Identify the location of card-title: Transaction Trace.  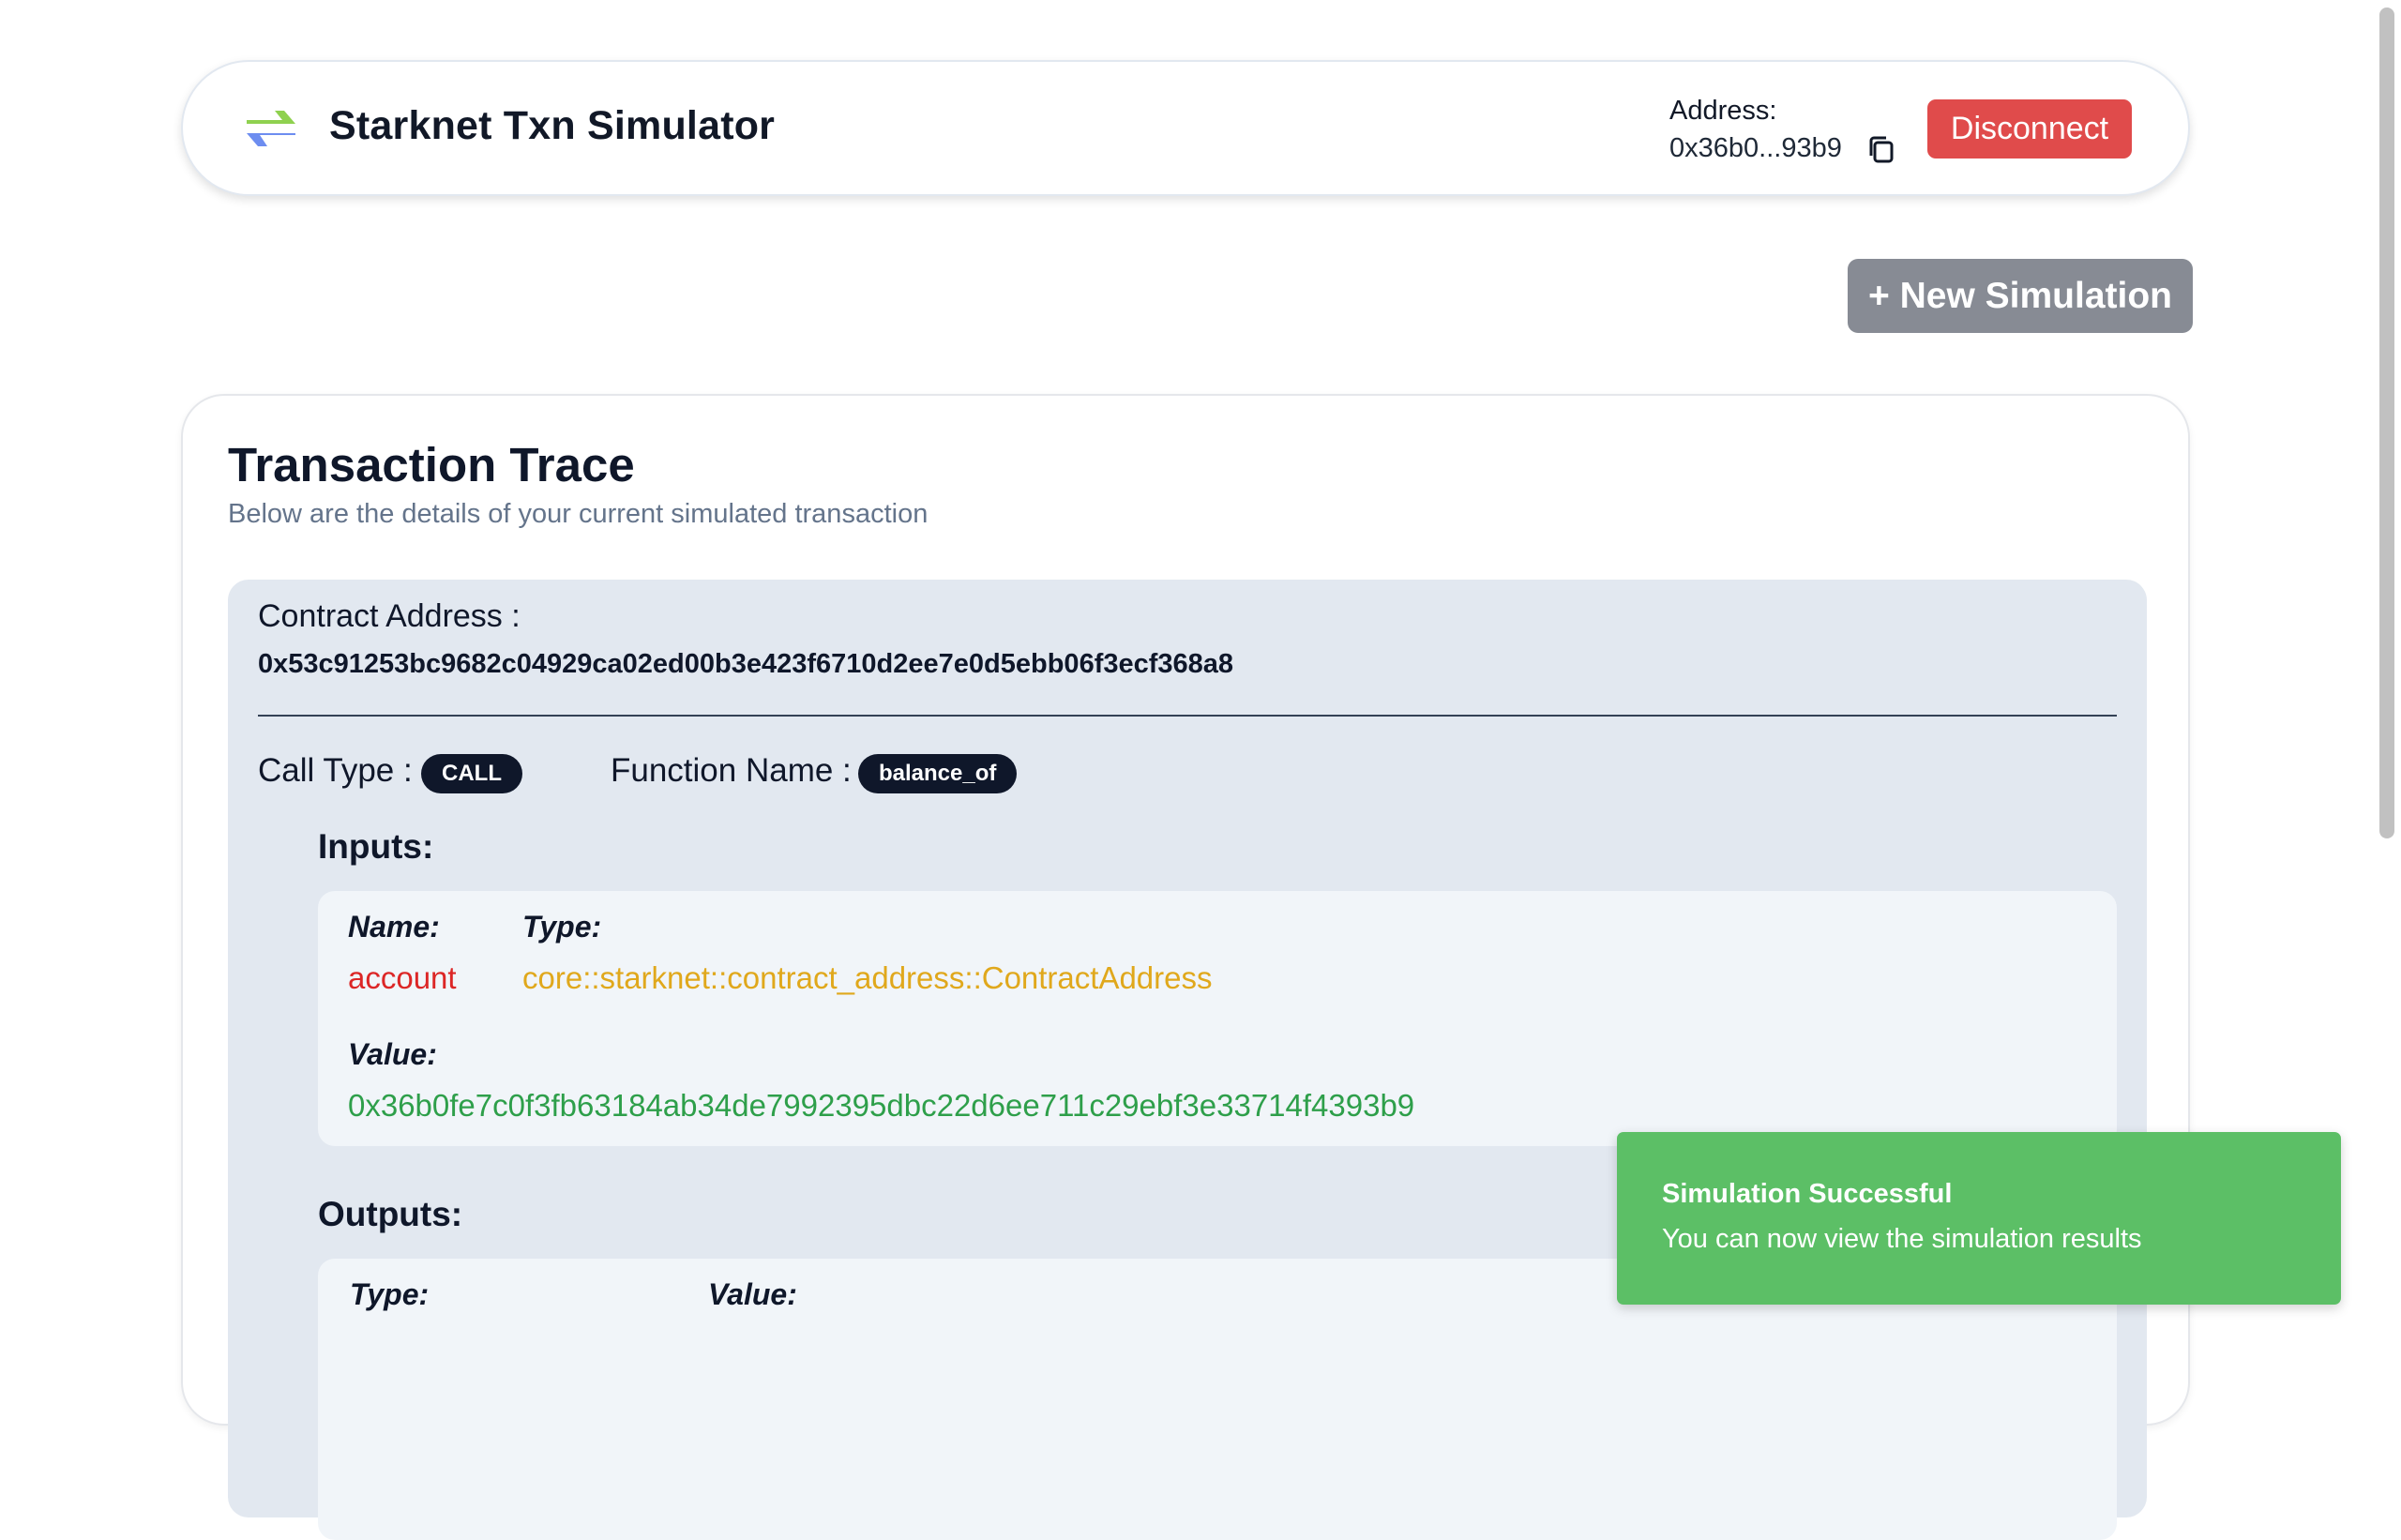
(431, 464).